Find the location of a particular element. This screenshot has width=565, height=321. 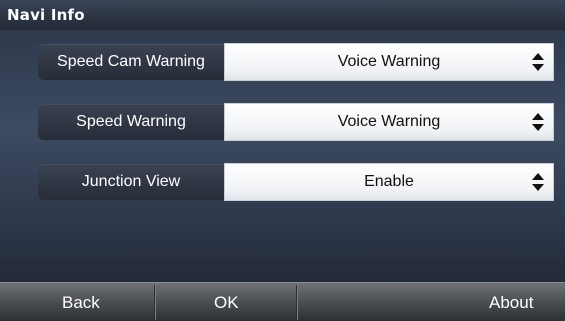

speed-cam-warning-select: Voice Warning is located at coordinates (389, 62).